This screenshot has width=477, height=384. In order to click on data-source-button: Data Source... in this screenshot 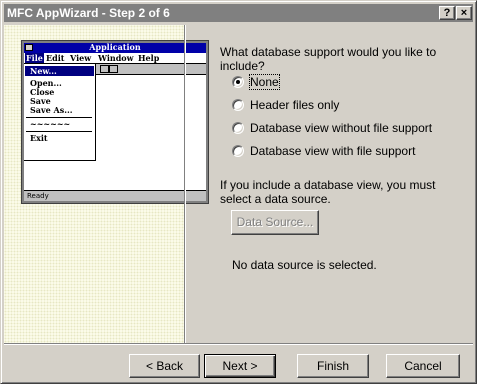, I will do `click(275, 222)`.